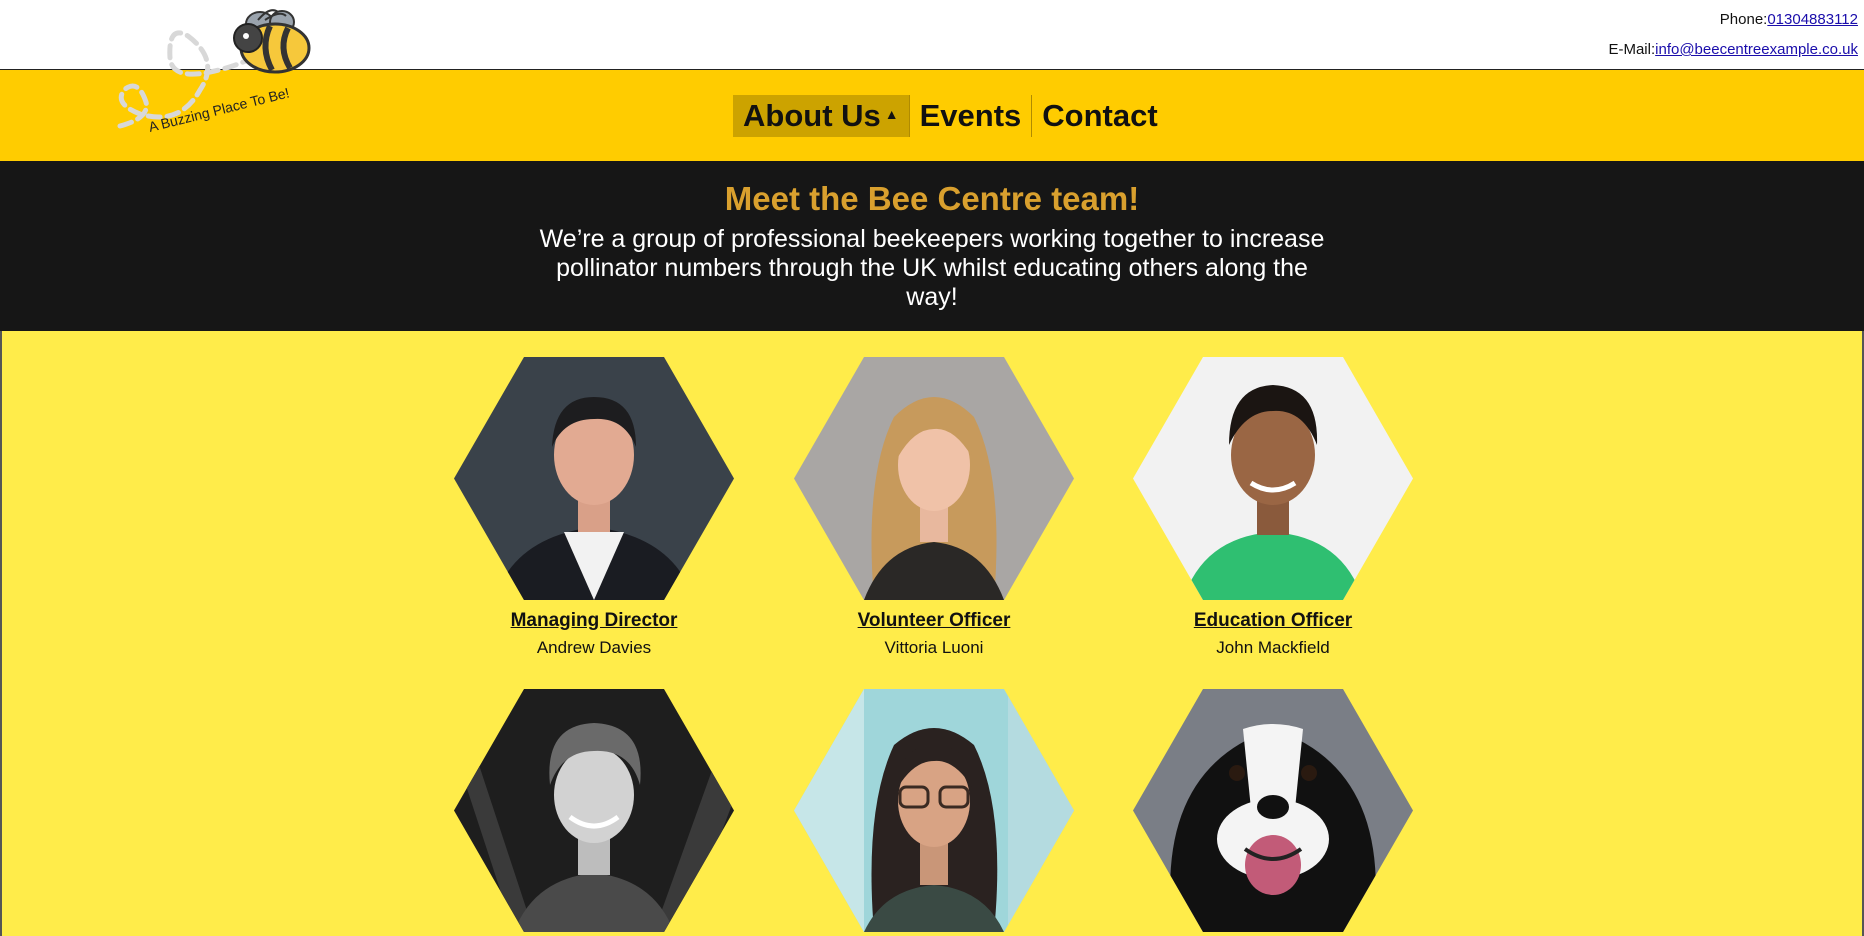 This screenshot has height=936, width=1864. What do you see at coordinates (1756, 49) in the screenshot?
I see `email-link: info@beecentreexample.co.uk` at bounding box center [1756, 49].